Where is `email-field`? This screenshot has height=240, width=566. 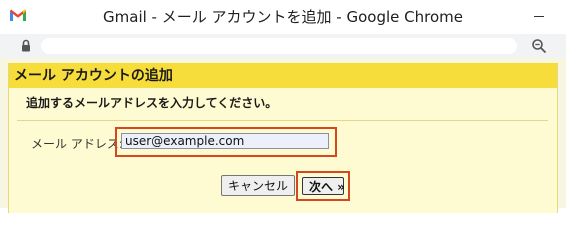
email-field is located at coordinates (225, 141).